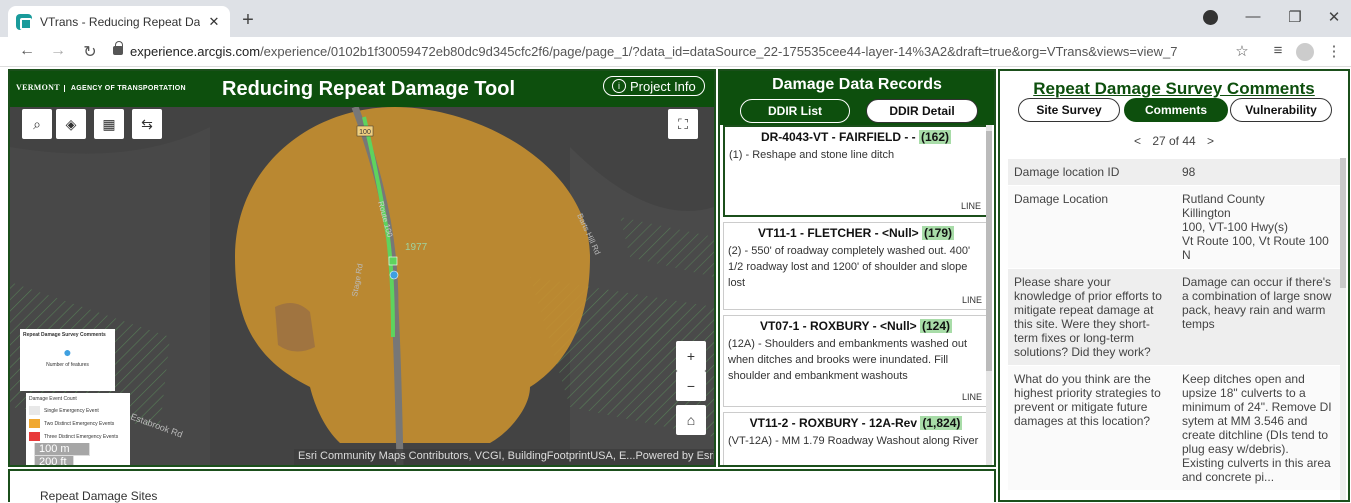 This screenshot has width=1351, height=503. What do you see at coordinates (1137, 141) in the screenshot?
I see `pager-prev-button: <` at bounding box center [1137, 141].